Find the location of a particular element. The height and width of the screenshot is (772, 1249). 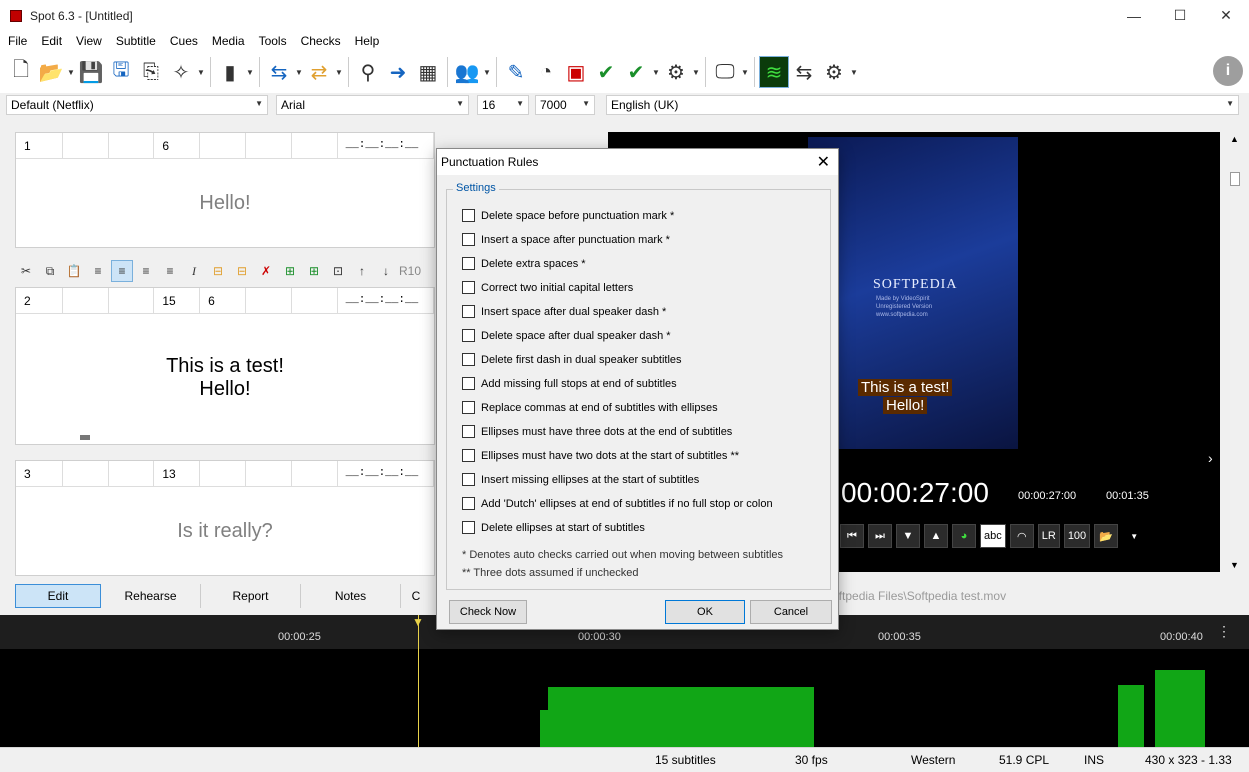

gauge-icon: ◔ is located at coordinates (546, 72).